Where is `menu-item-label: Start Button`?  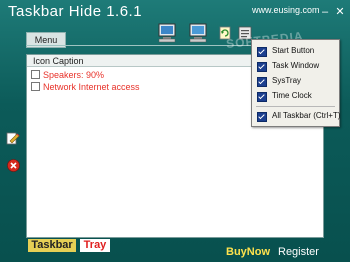 menu-item-label: Start Button is located at coordinates (293, 50).